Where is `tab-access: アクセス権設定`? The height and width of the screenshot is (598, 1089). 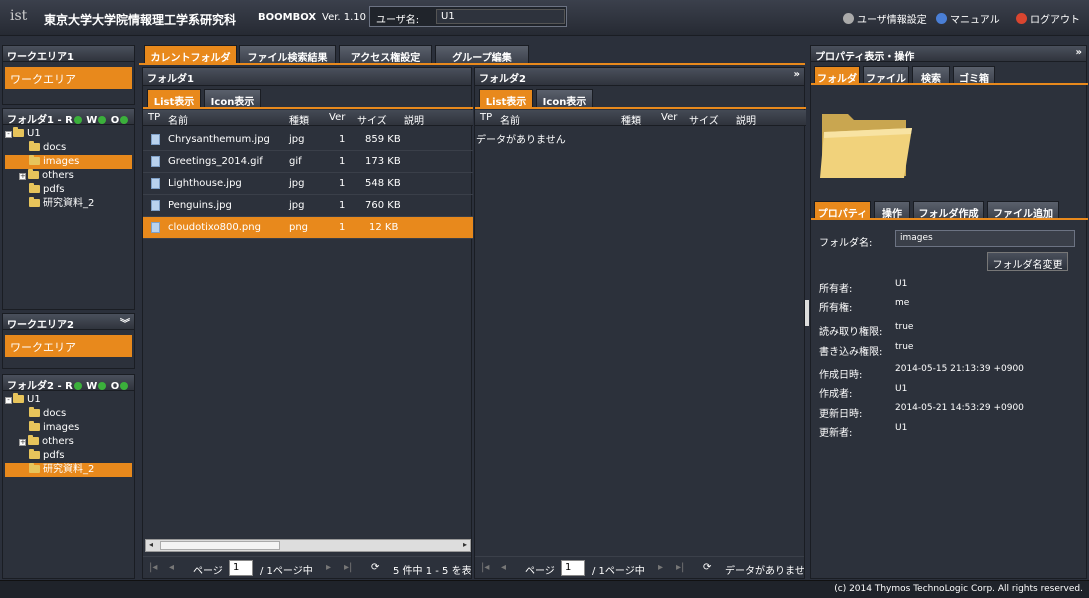
tab-access: アクセス権設定 is located at coordinates (385, 54).